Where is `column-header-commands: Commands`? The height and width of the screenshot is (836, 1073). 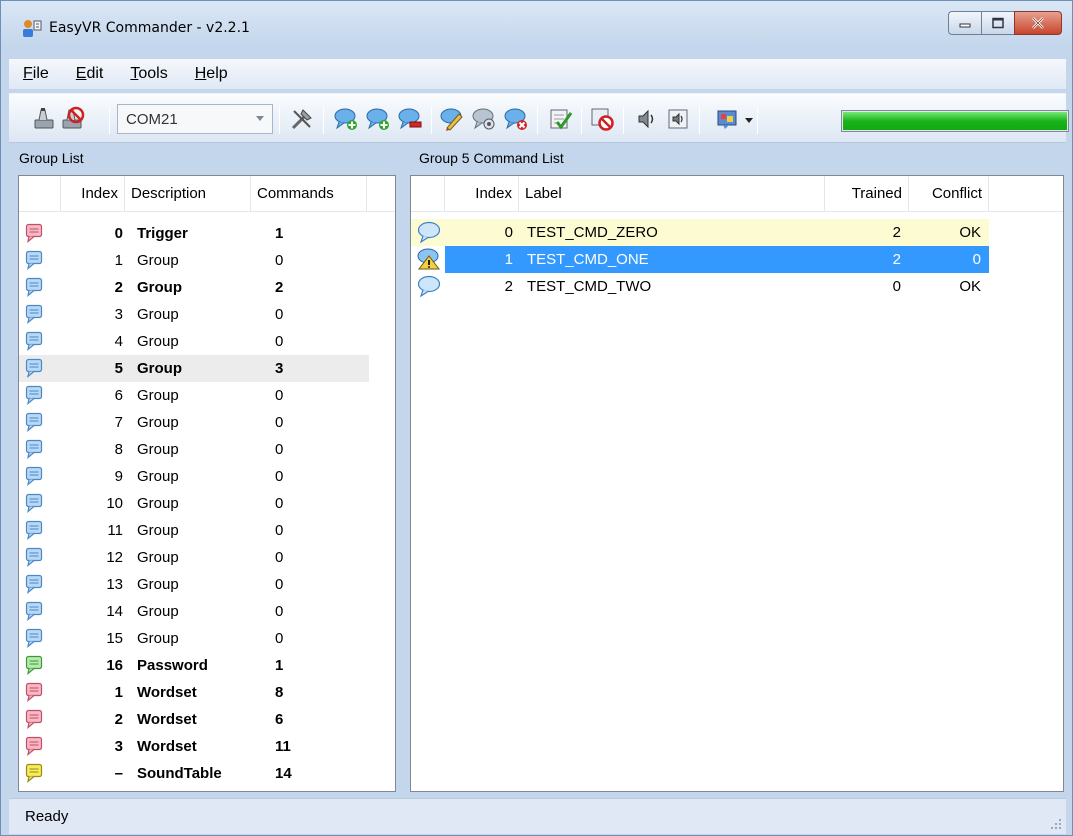
column-header-commands: Commands is located at coordinates (309, 194).